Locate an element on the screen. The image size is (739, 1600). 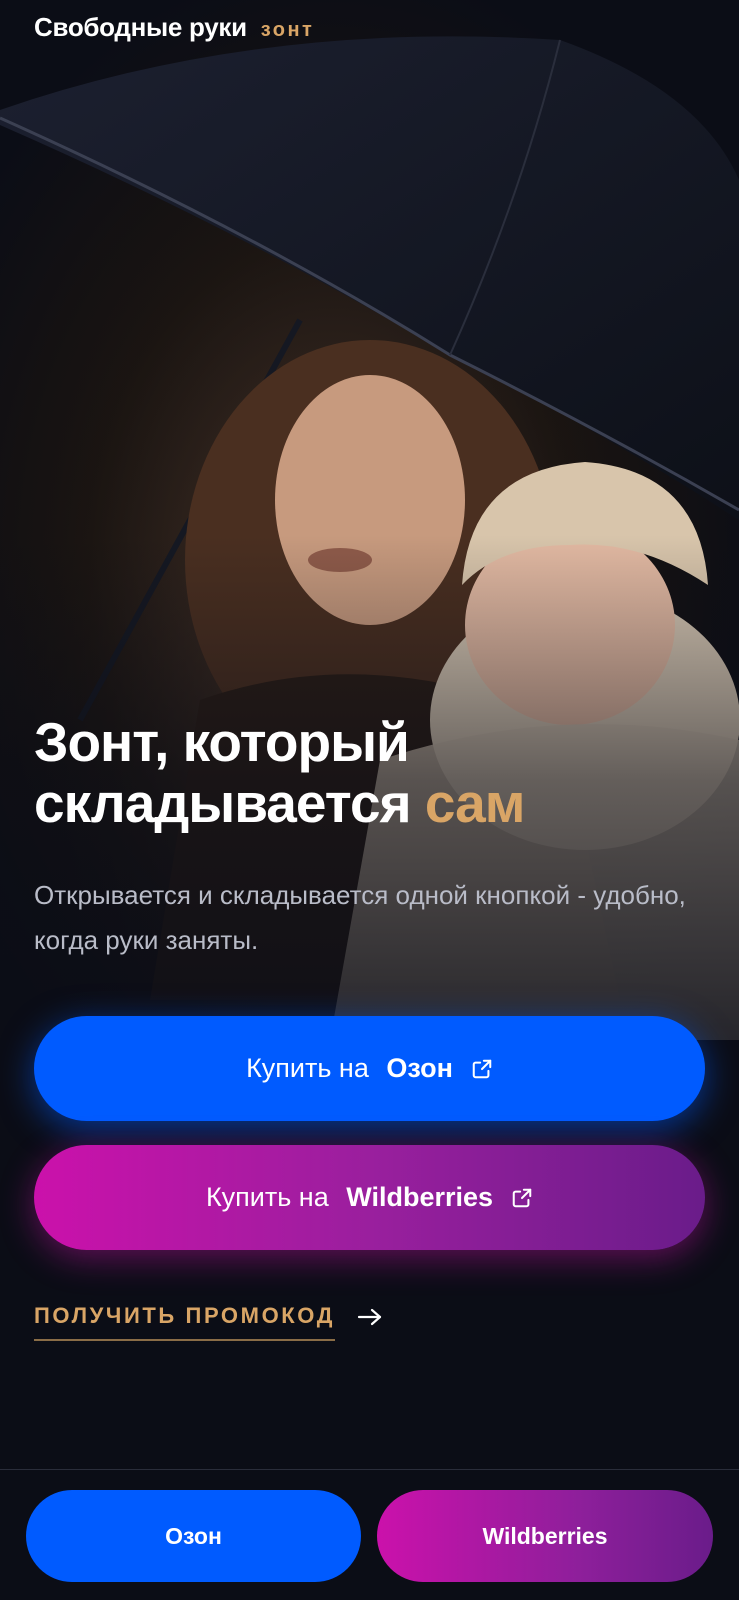
bottom-ozon-button: Озон is located at coordinates (193, 1536).